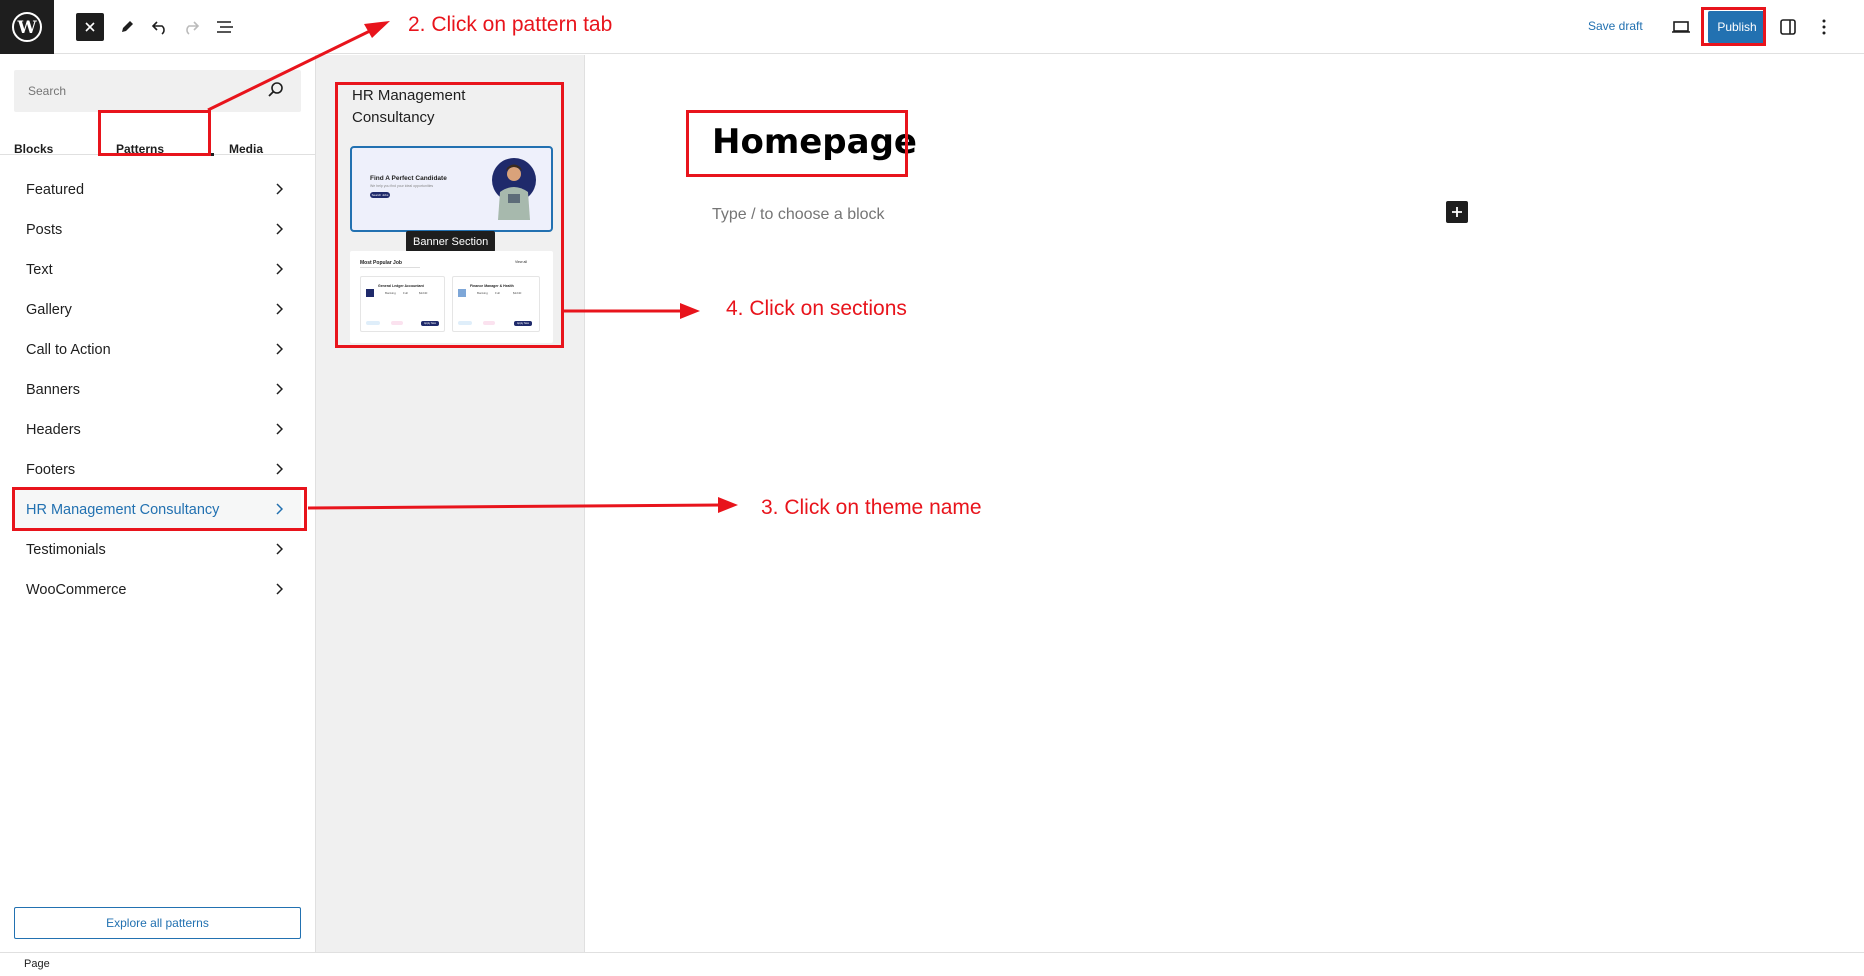 The width and height of the screenshot is (1864, 976). Describe the element at coordinates (515, 506) in the screenshot. I see `arrow-to-theme-name` at that location.